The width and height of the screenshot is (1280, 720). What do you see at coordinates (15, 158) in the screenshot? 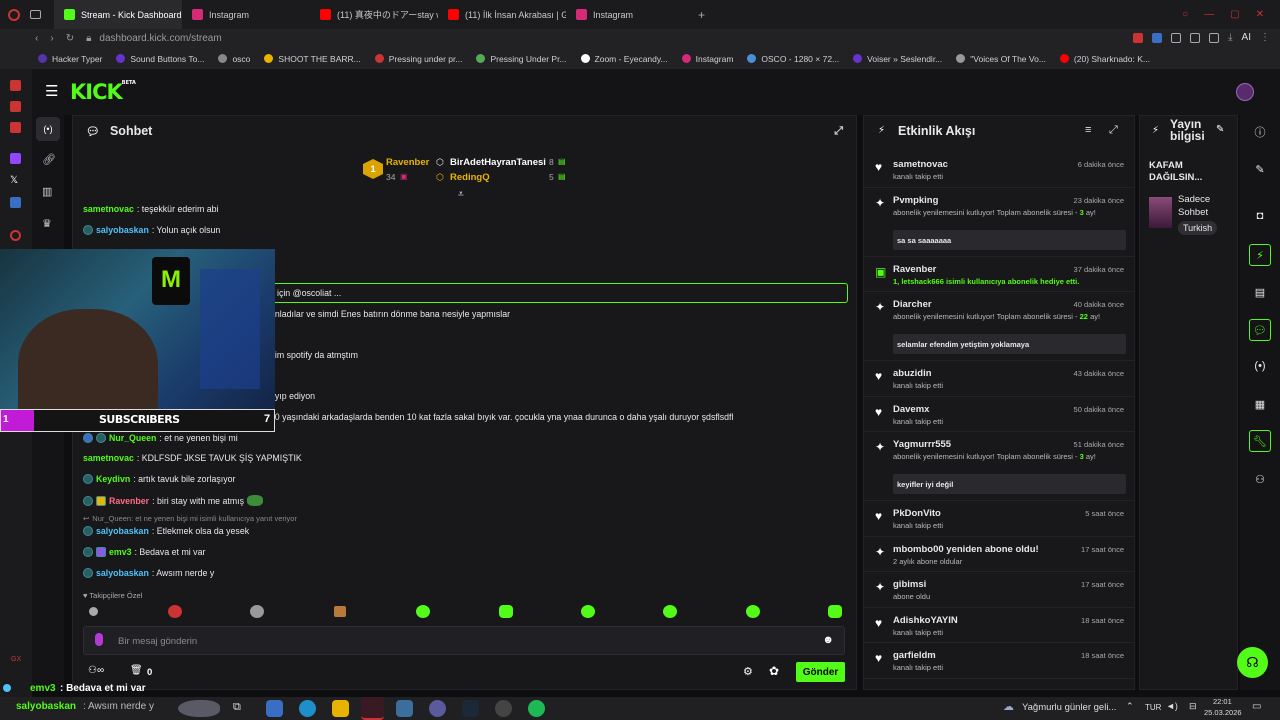
I see `twitch-icon` at bounding box center [15, 158].